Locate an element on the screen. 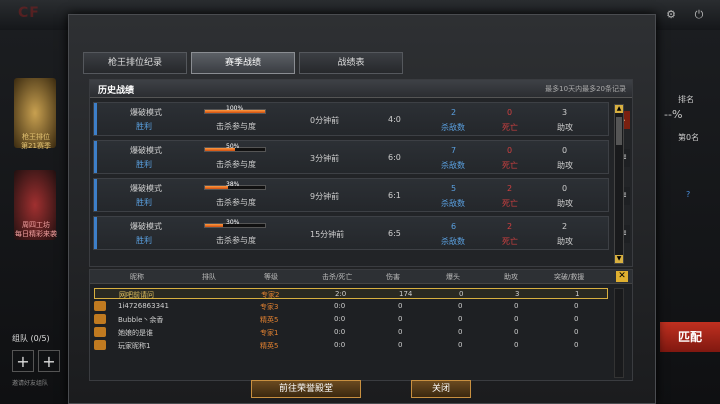 This screenshot has width=720, height=404. scroll-down-icon: ▼ is located at coordinates (619, 259).